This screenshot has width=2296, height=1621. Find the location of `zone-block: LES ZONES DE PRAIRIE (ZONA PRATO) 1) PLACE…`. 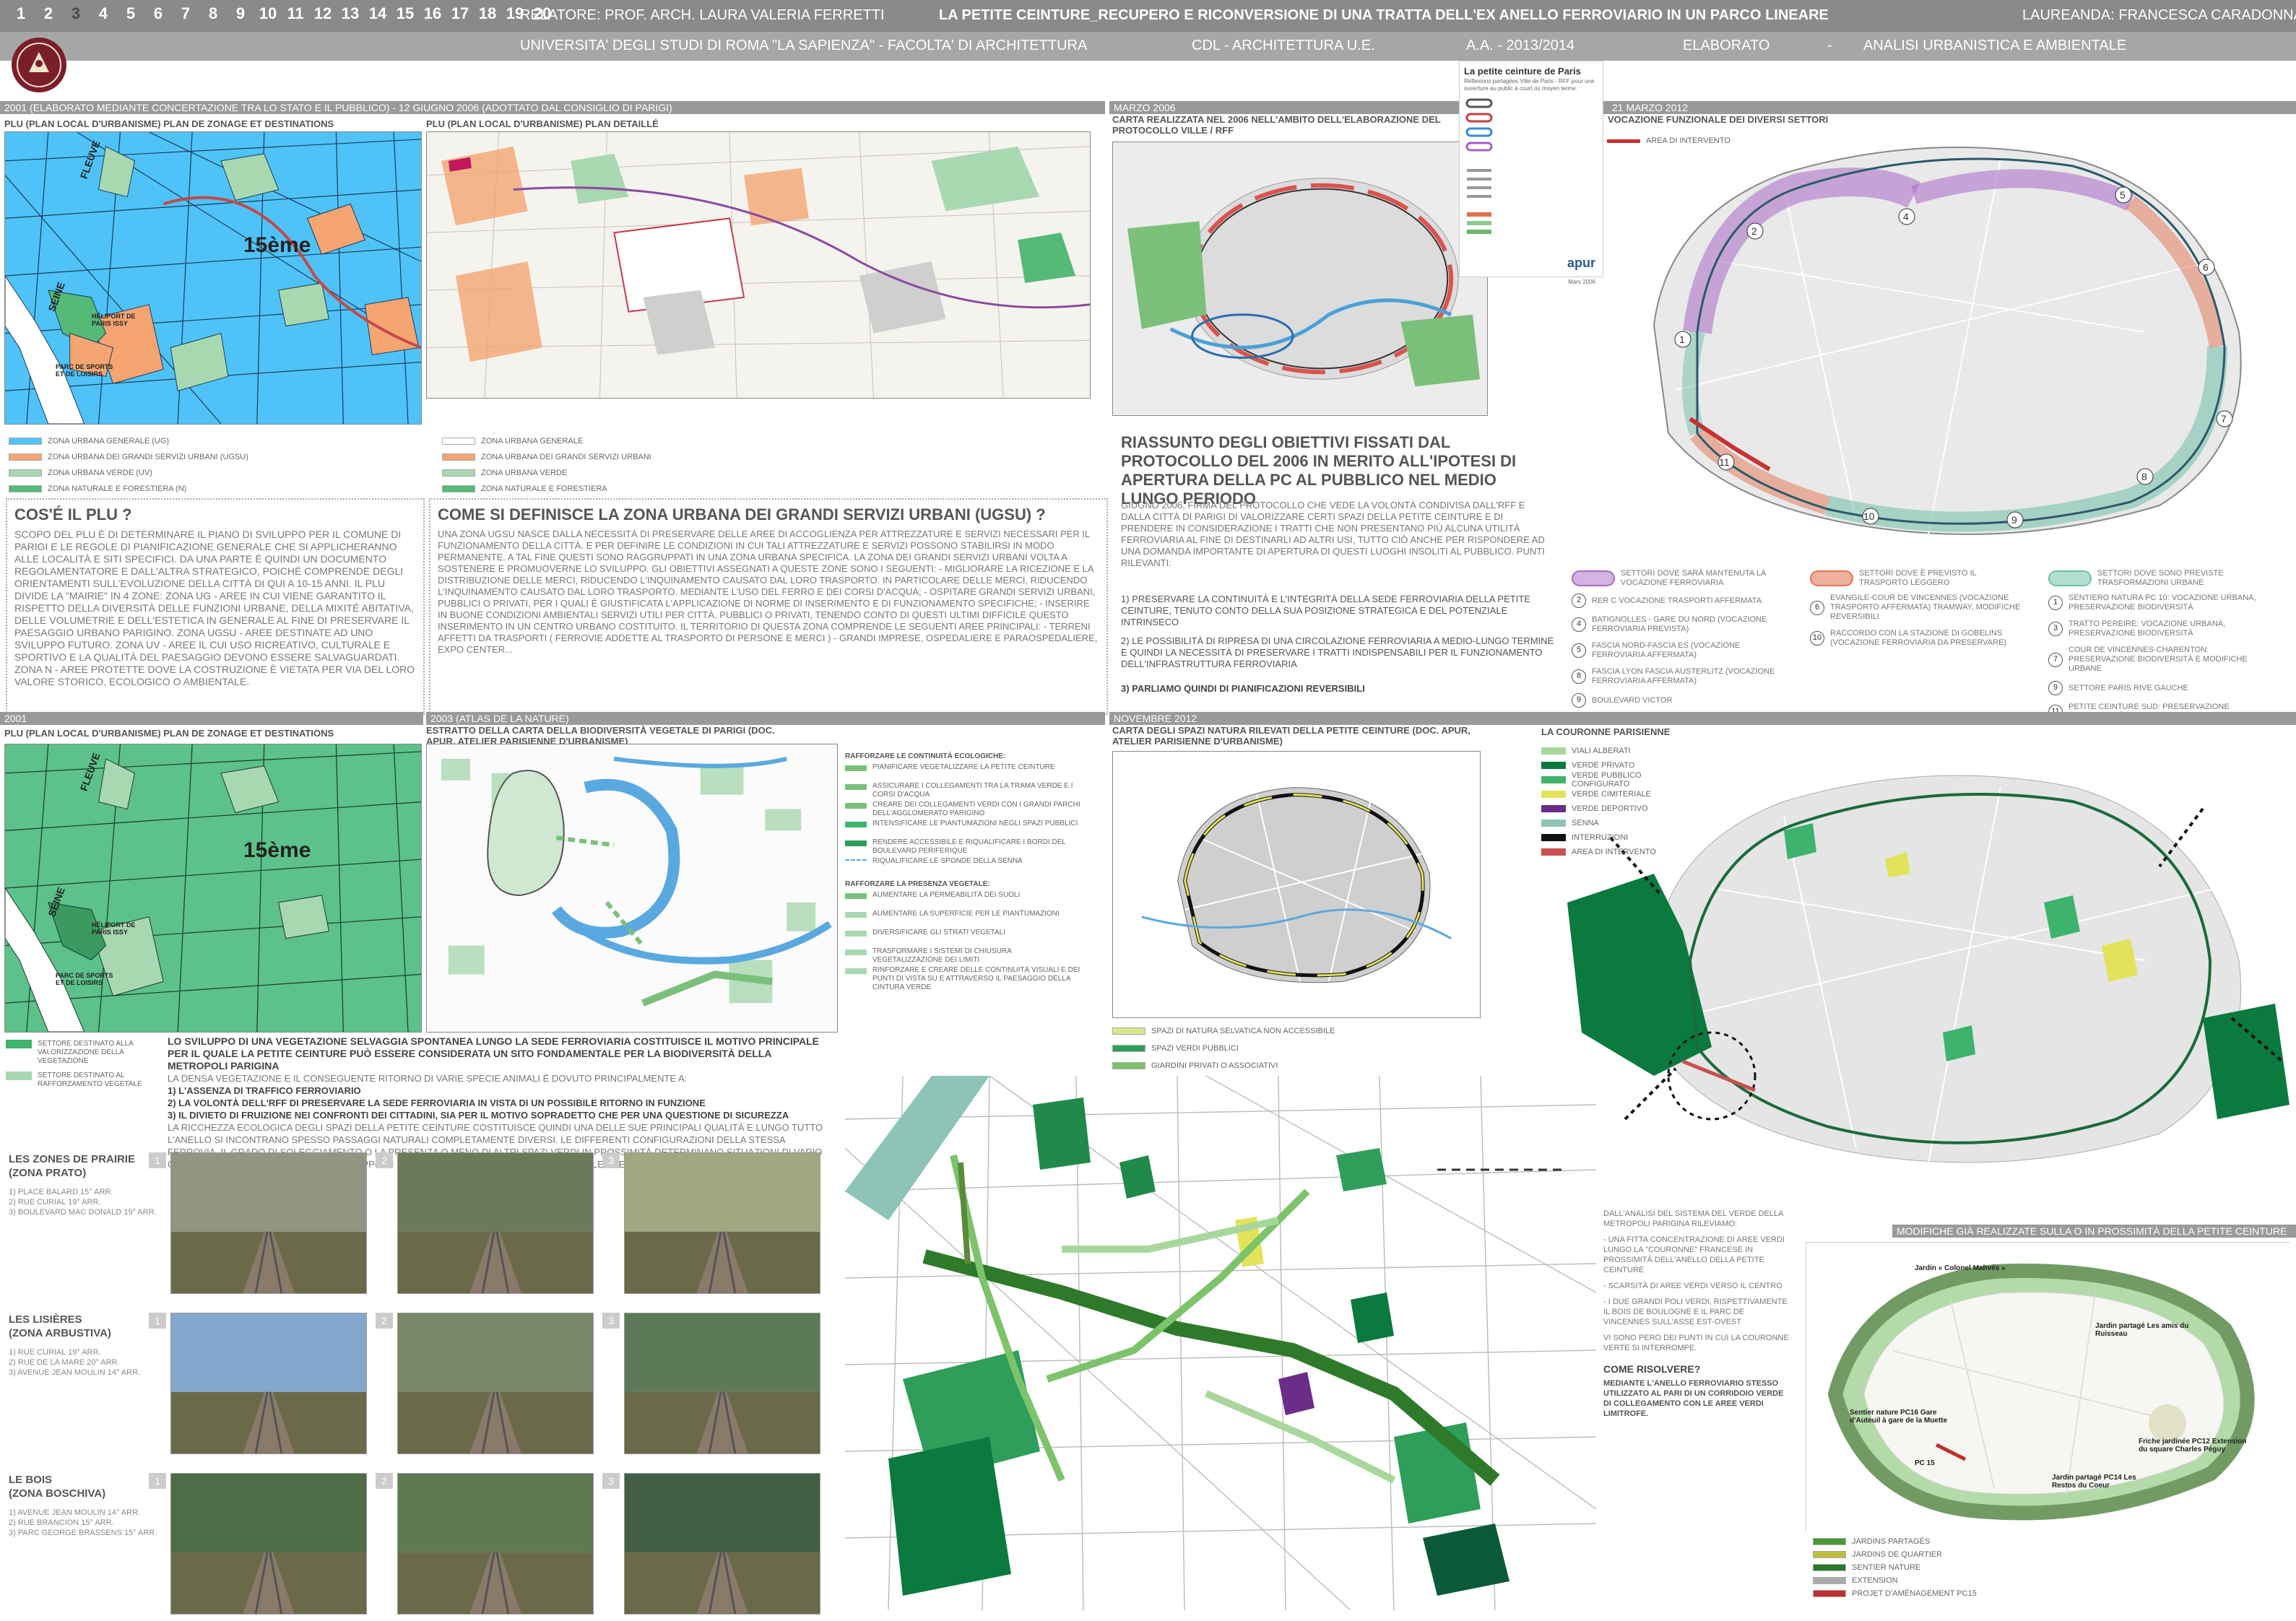

zone-block: LES ZONES DE PRAIRIE (ZONA PRATO) 1) PLACE… is located at coordinates (420, 1228).